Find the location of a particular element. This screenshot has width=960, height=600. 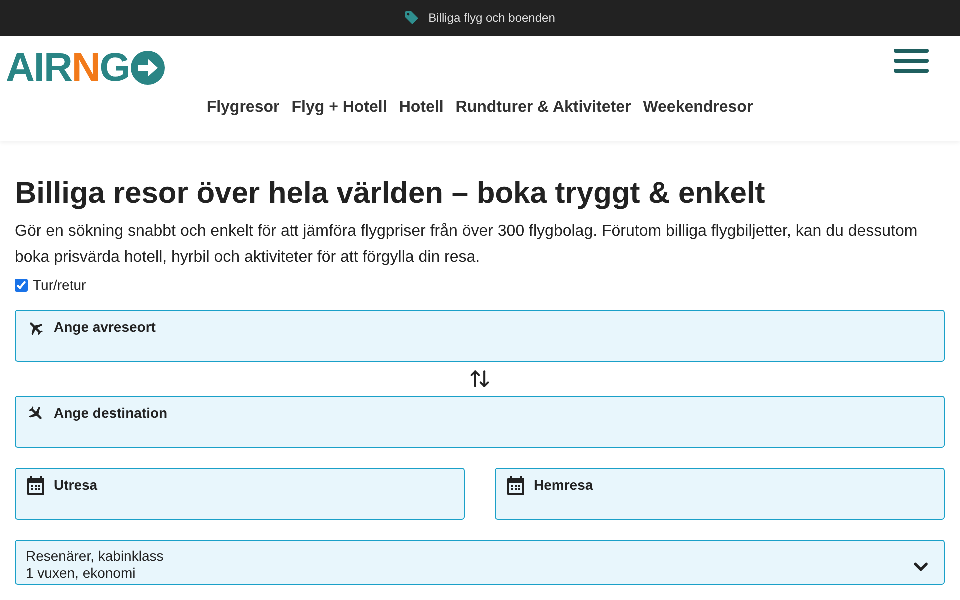

intro-text: Gör en sökning snabbt och enkelt för att jämföra flygpriser från över 300 flygbolag. Förutom billiga flygbiljetter, kan du dessutom boka prisvärda hotell, hyrbil och aktiviteter för att förgylla din resa. is located at coordinates (467, 245).